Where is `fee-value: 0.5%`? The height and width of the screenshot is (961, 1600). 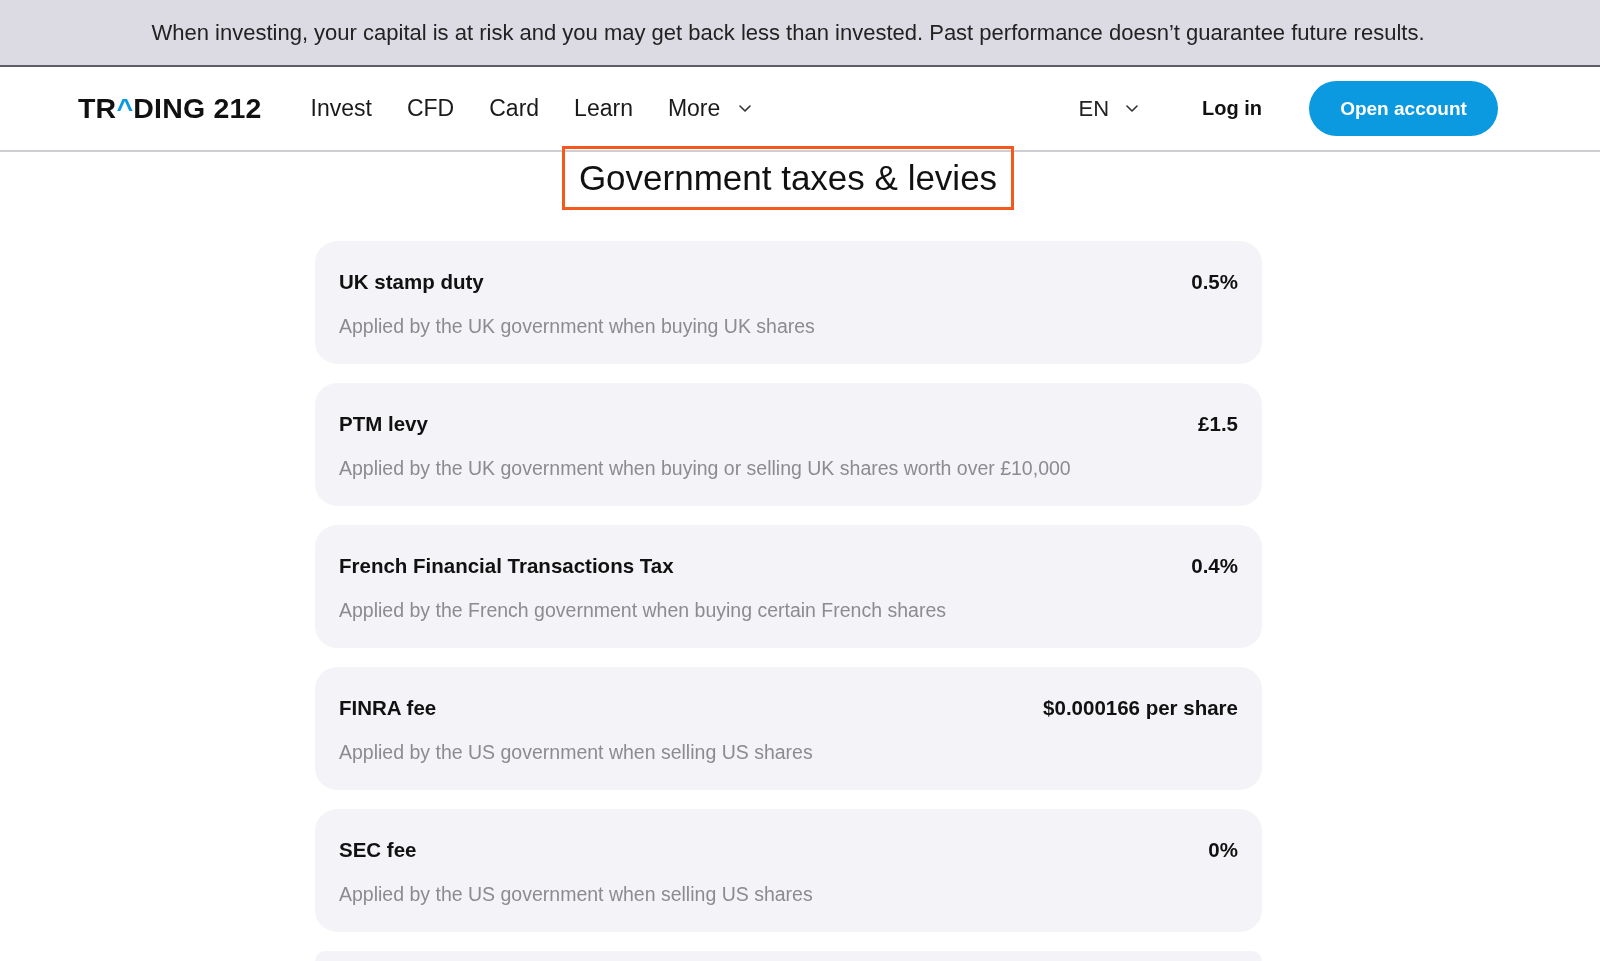
fee-value: 0.5% is located at coordinates (1214, 282).